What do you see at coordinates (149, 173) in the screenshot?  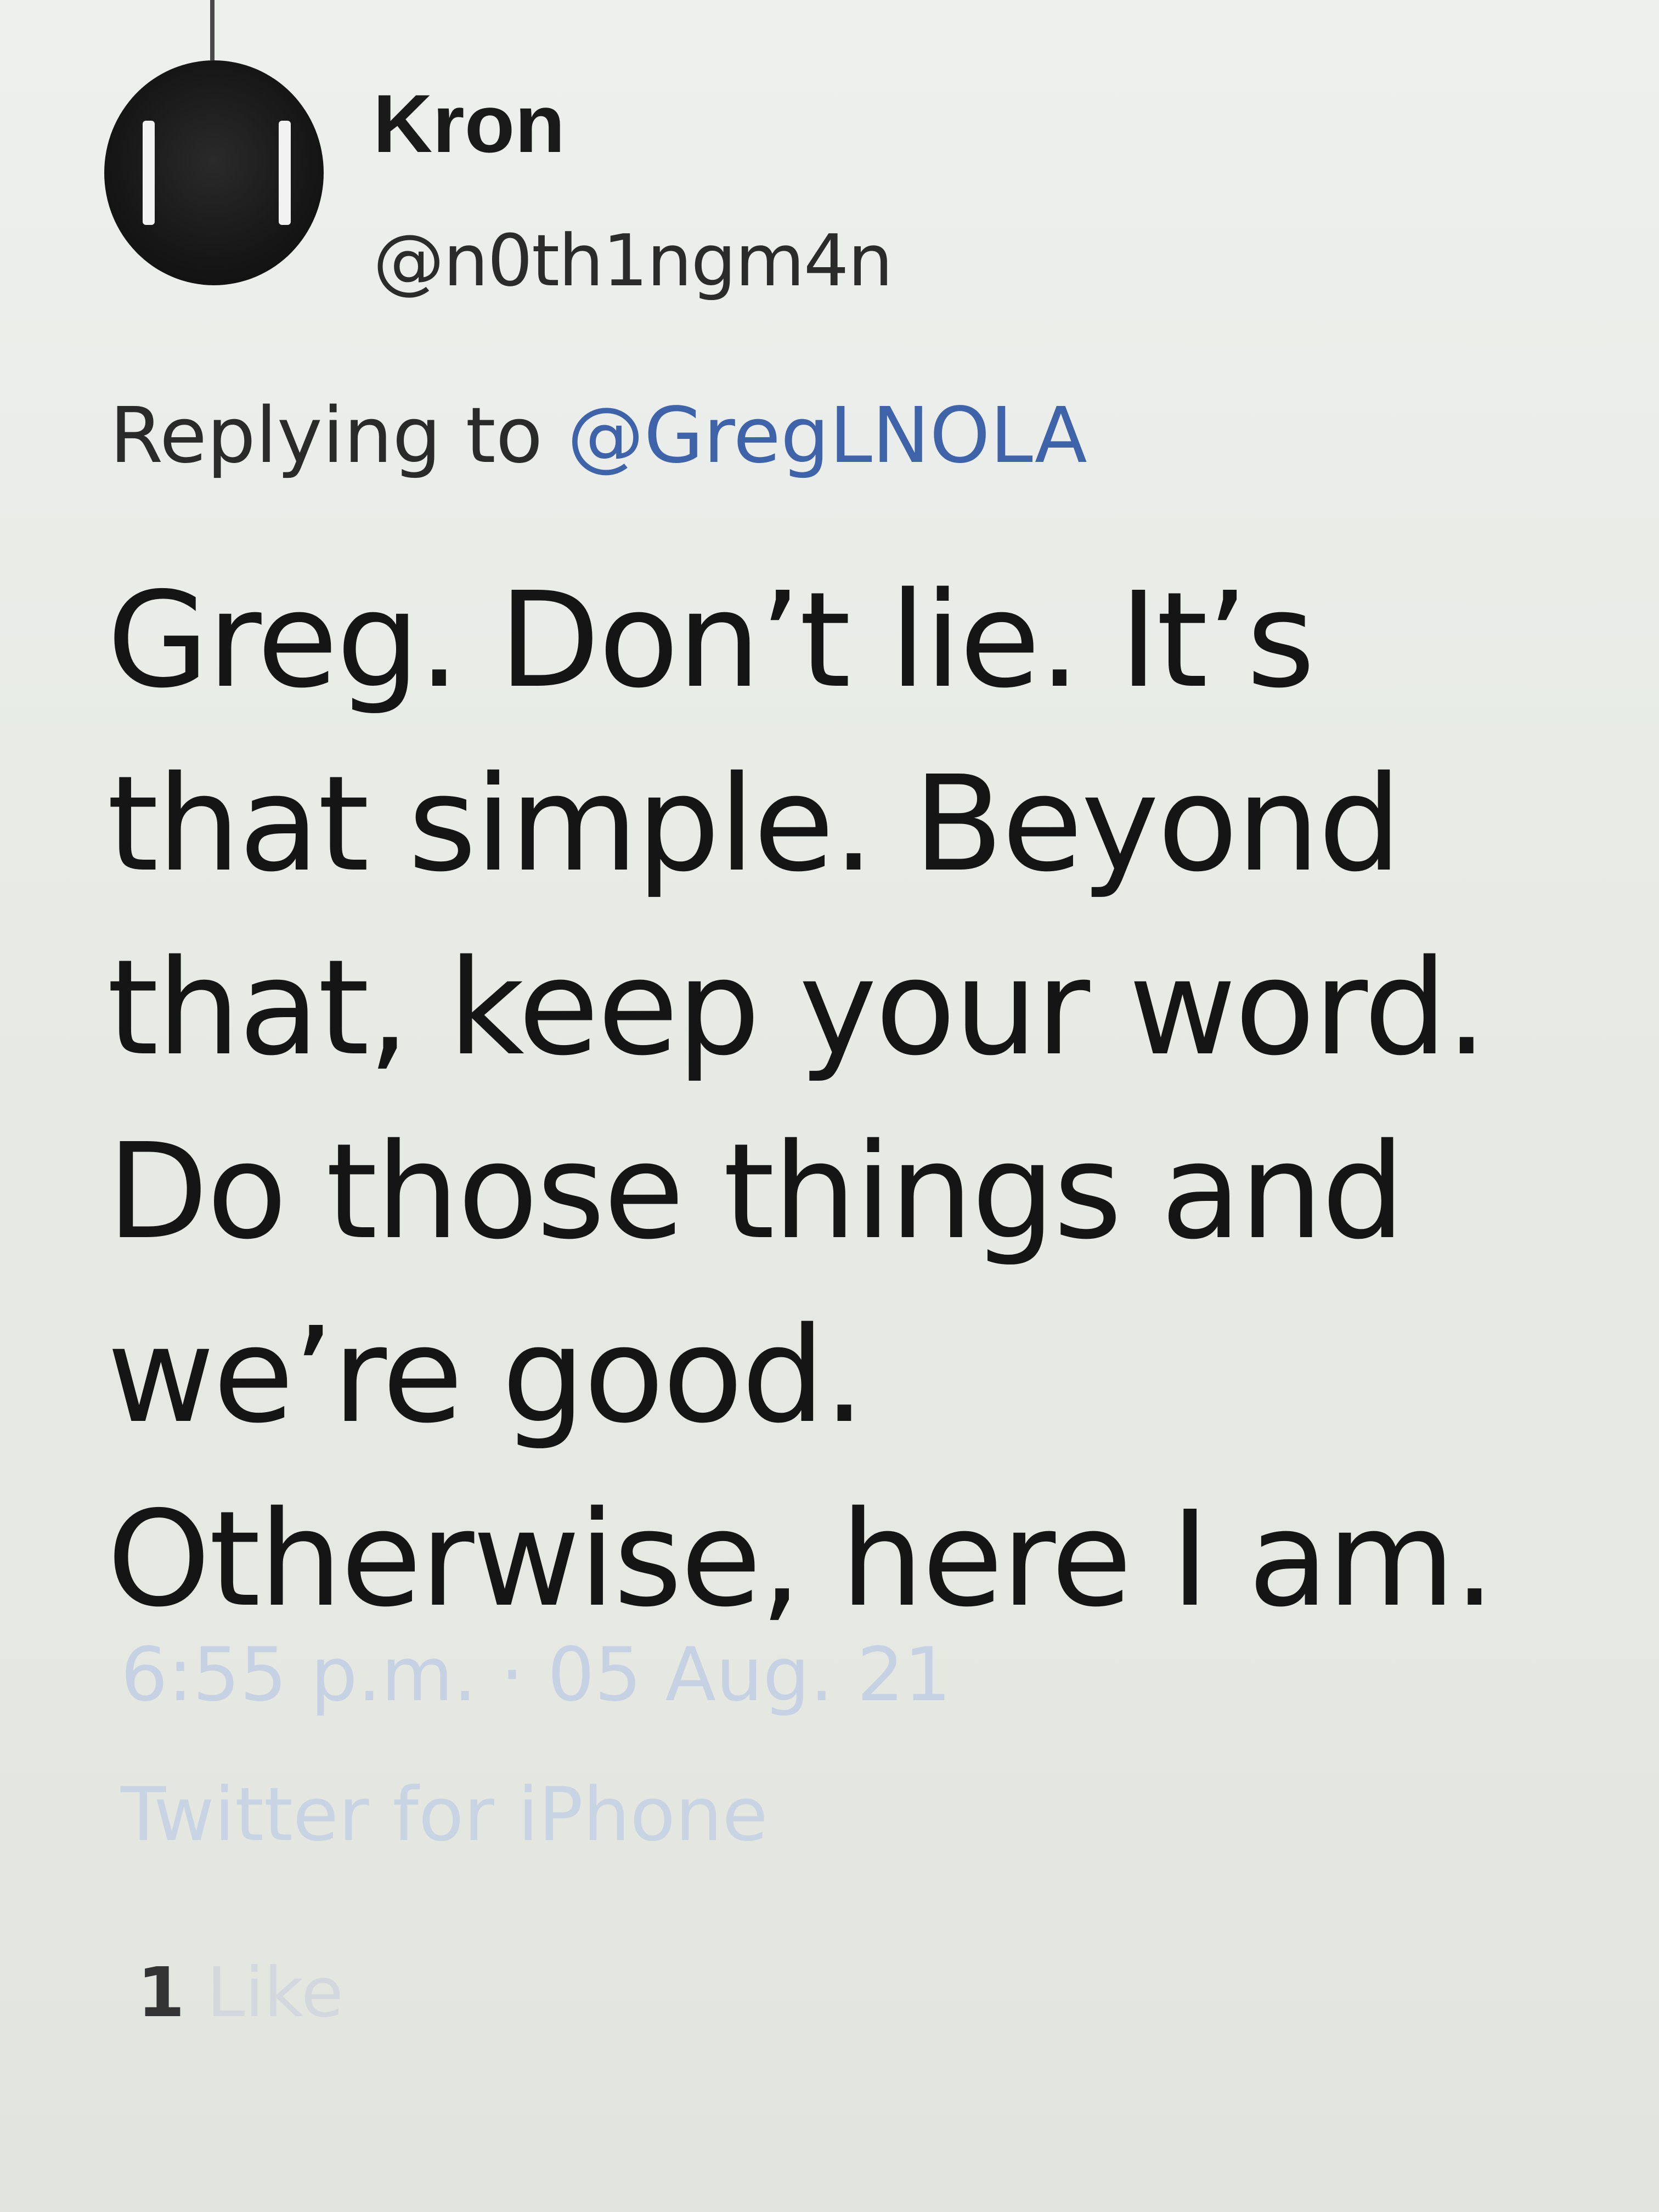 I see `avatar-detail-left` at bounding box center [149, 173].